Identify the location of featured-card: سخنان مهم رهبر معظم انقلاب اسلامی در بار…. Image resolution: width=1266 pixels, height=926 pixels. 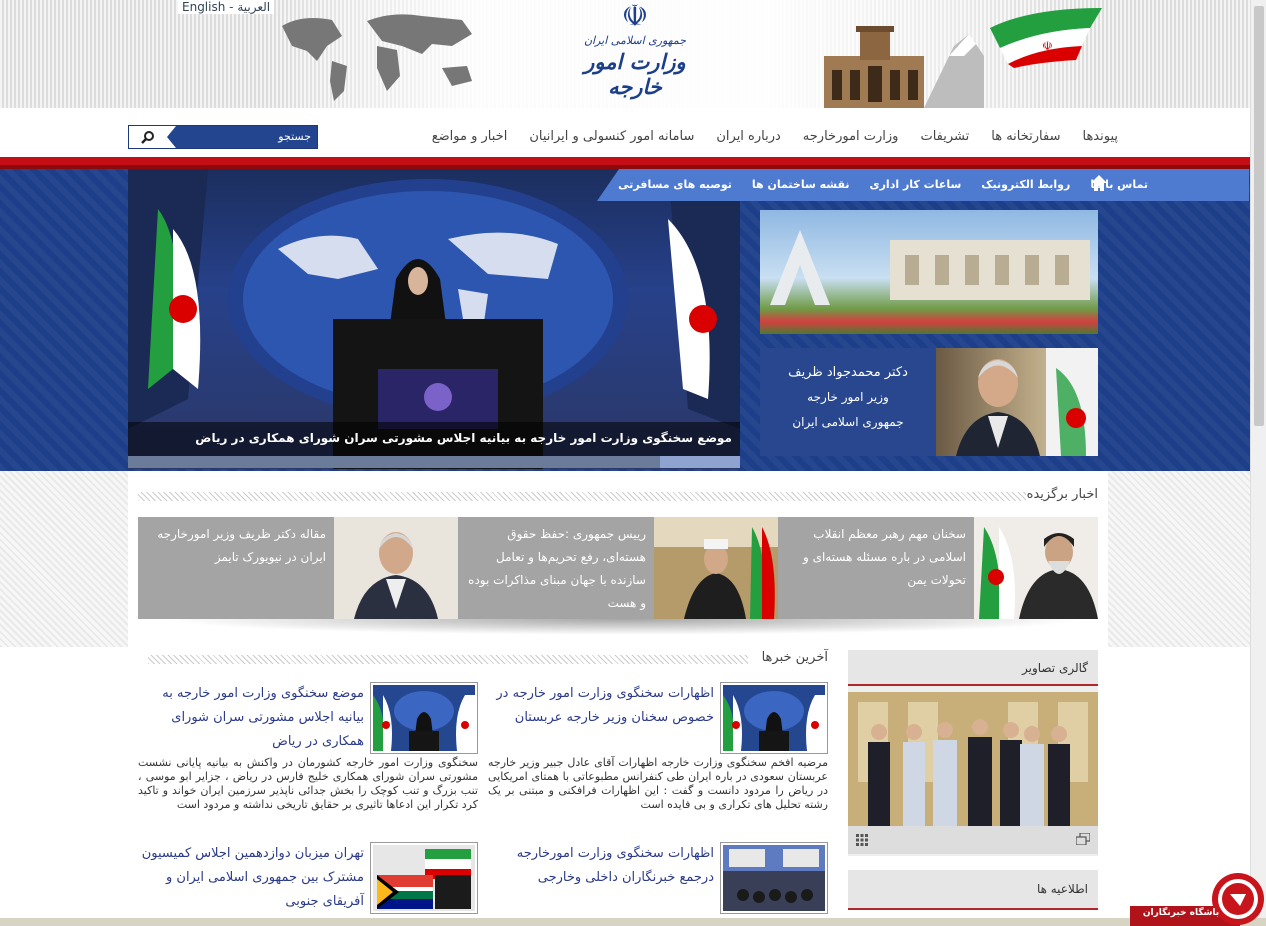
(938, 568).